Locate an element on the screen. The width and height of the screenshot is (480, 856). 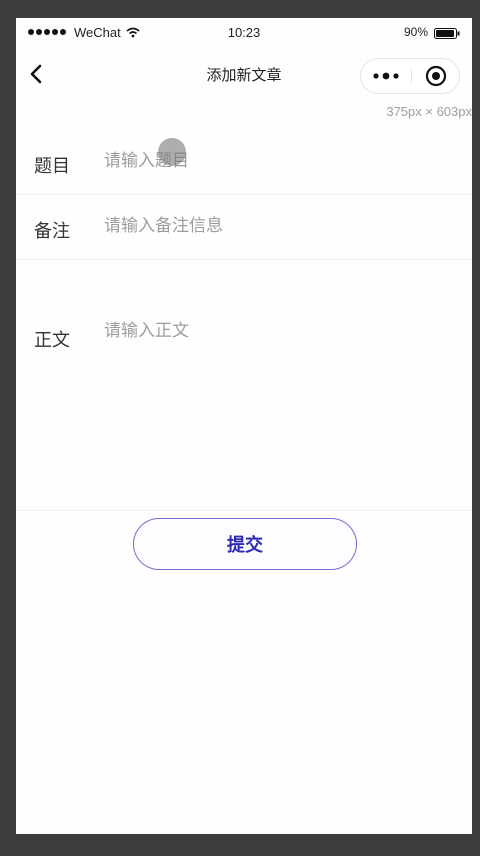
navigation-bar: 添加新文章 is located at coordinates (244, 74).